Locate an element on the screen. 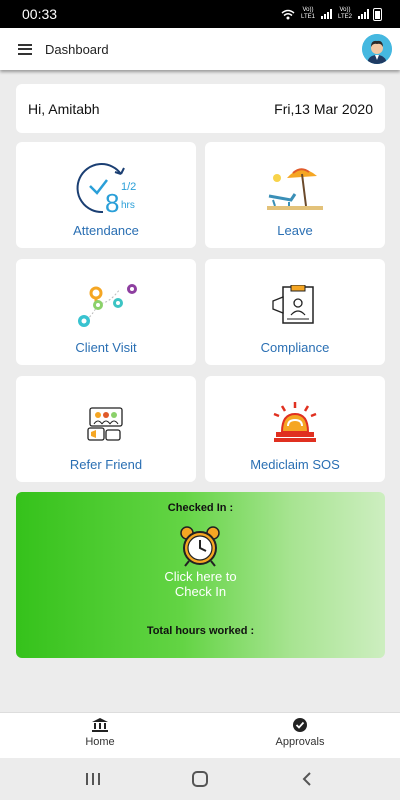 Image resolution: width=400 pixels, height=800 pixels. people-megaphone-icon is located at coordinates (105, 424).